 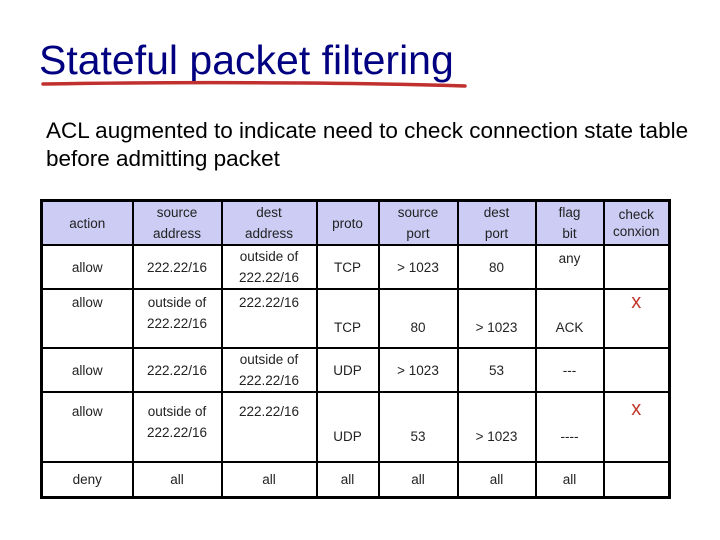 What do you see at coordinates (87, 479) in the screenshot?
I see `cell-action: deny` at bounding box center [87, 479].